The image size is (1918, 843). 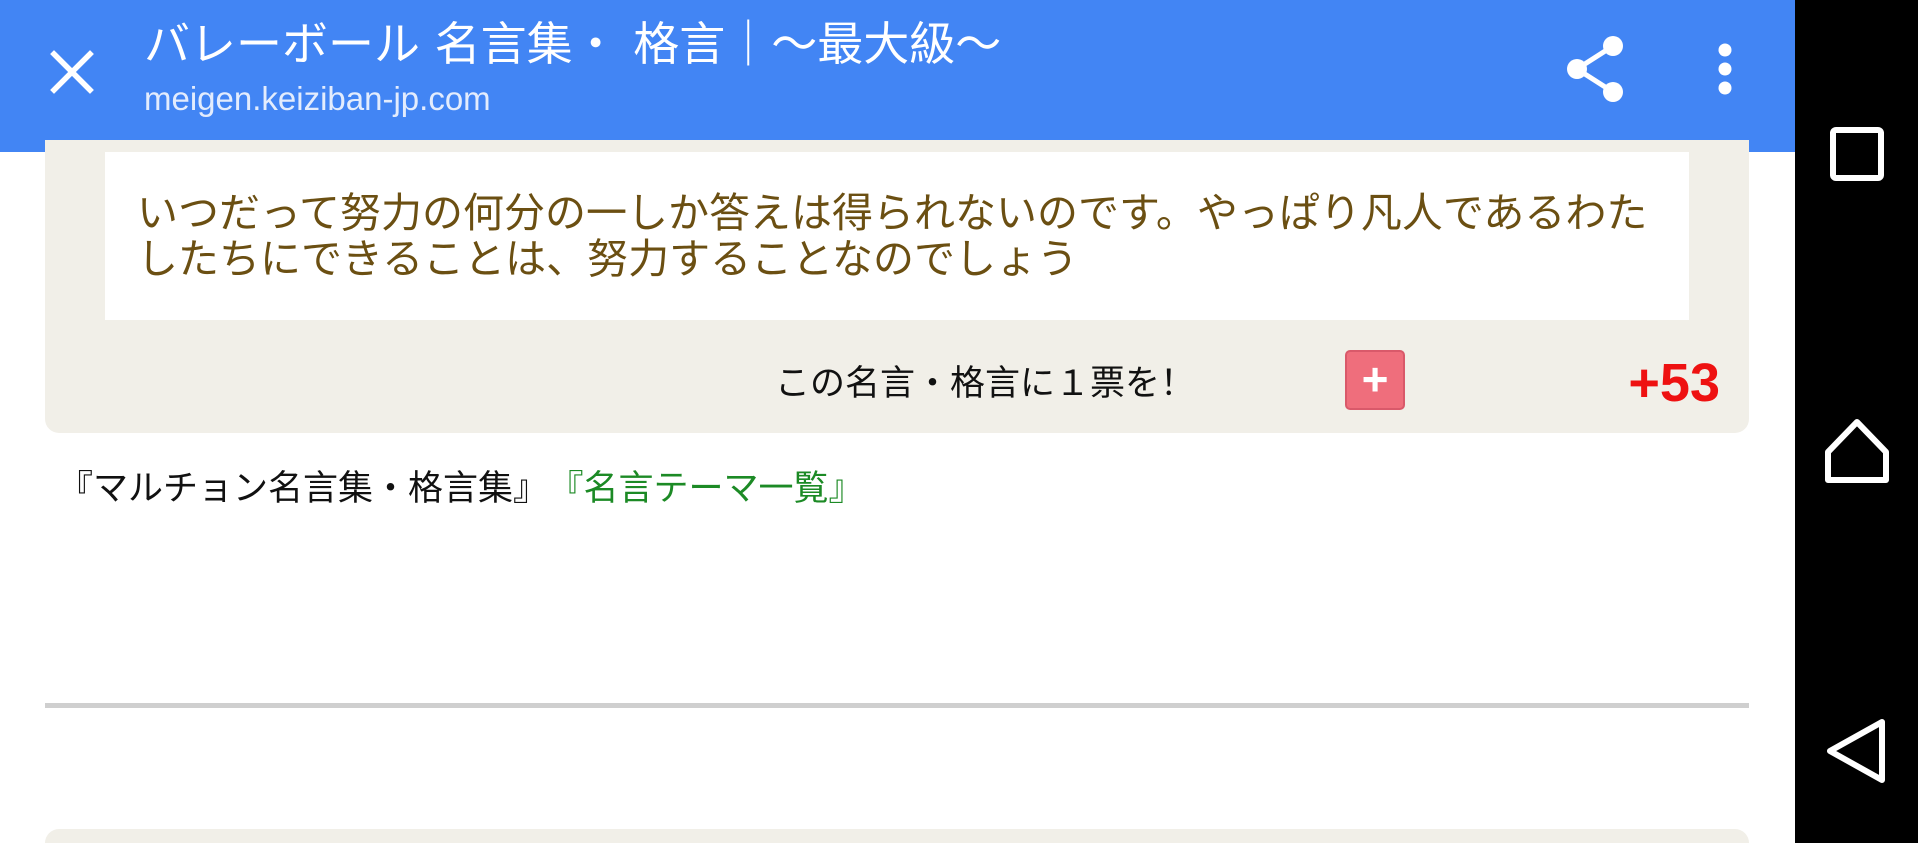 What do you see at coordinates (1375, 380) in the screenshot?
I see `vote-plus-button: +` at bounding box center [1375, 380].